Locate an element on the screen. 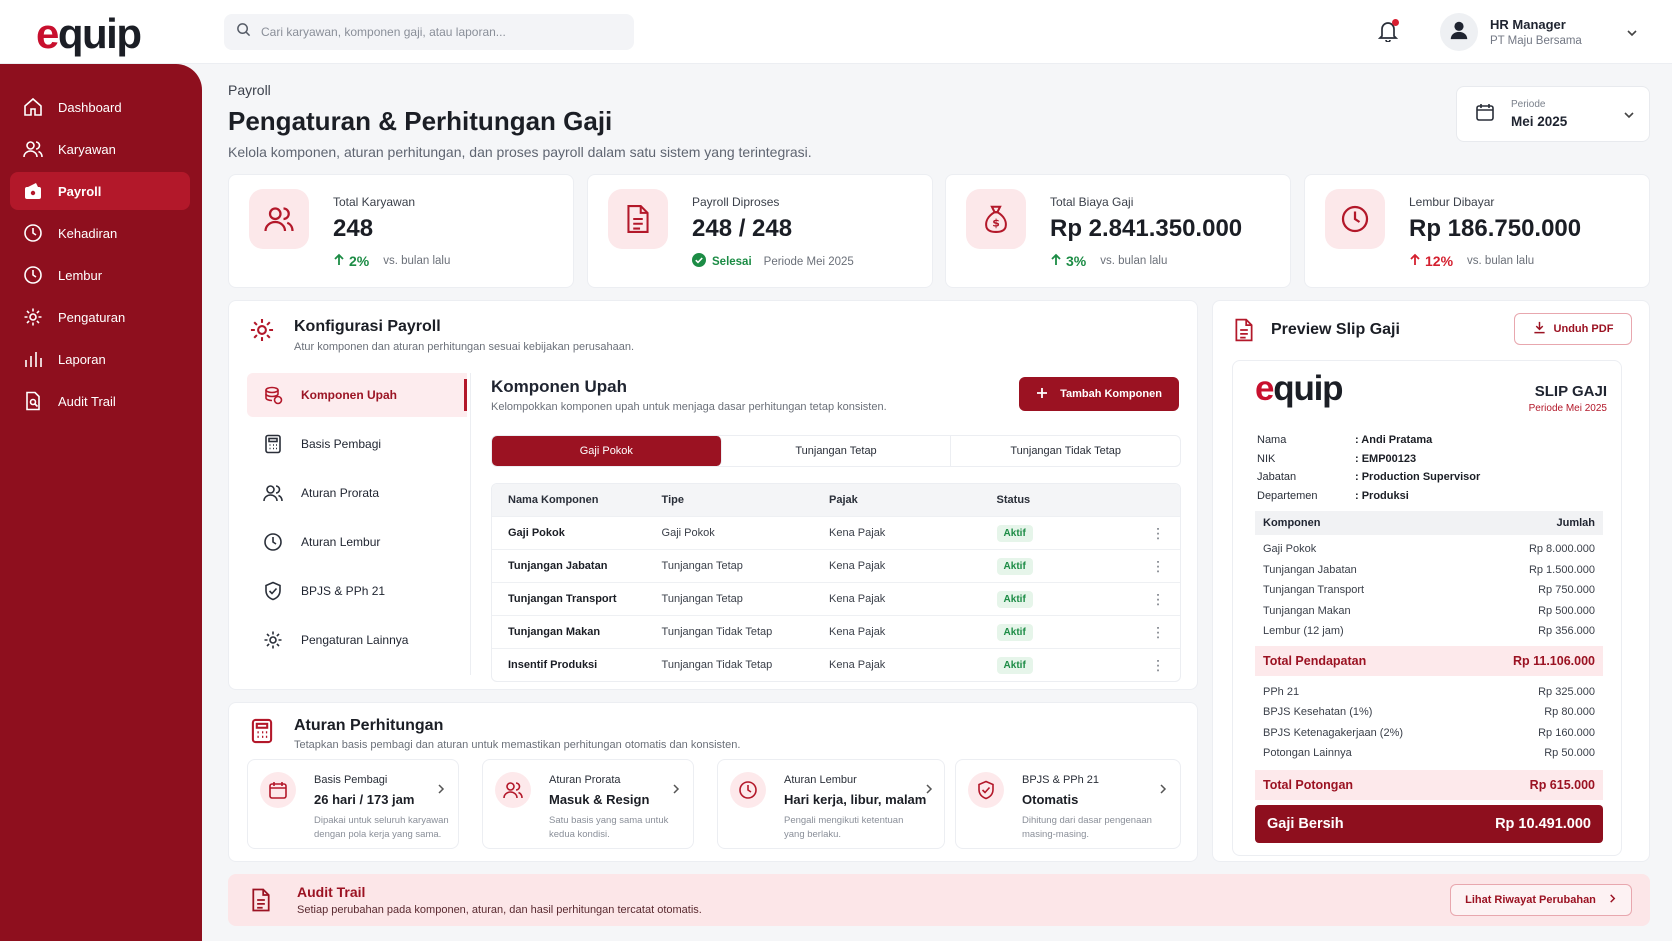  search-input is located at coordinates (441, 32).